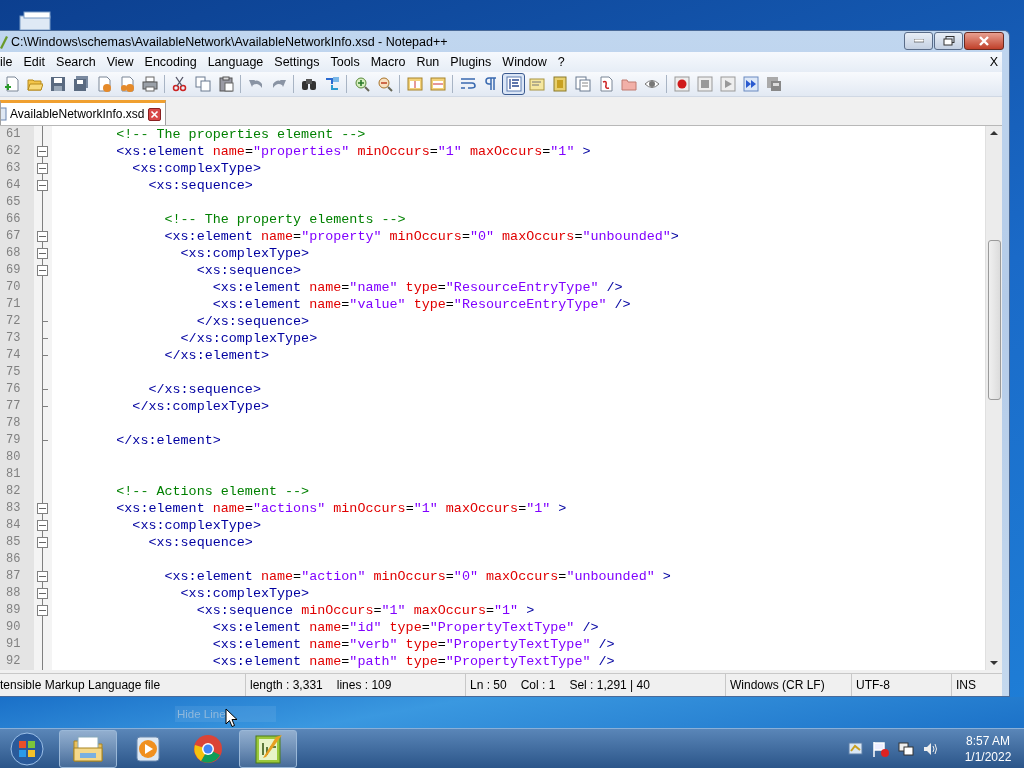 This screenshot has height=768, width=1024. What do you see at coordinates (527, 62) in the screenshot?
I see `menu-item: Window` at bounding box center [527, 62].